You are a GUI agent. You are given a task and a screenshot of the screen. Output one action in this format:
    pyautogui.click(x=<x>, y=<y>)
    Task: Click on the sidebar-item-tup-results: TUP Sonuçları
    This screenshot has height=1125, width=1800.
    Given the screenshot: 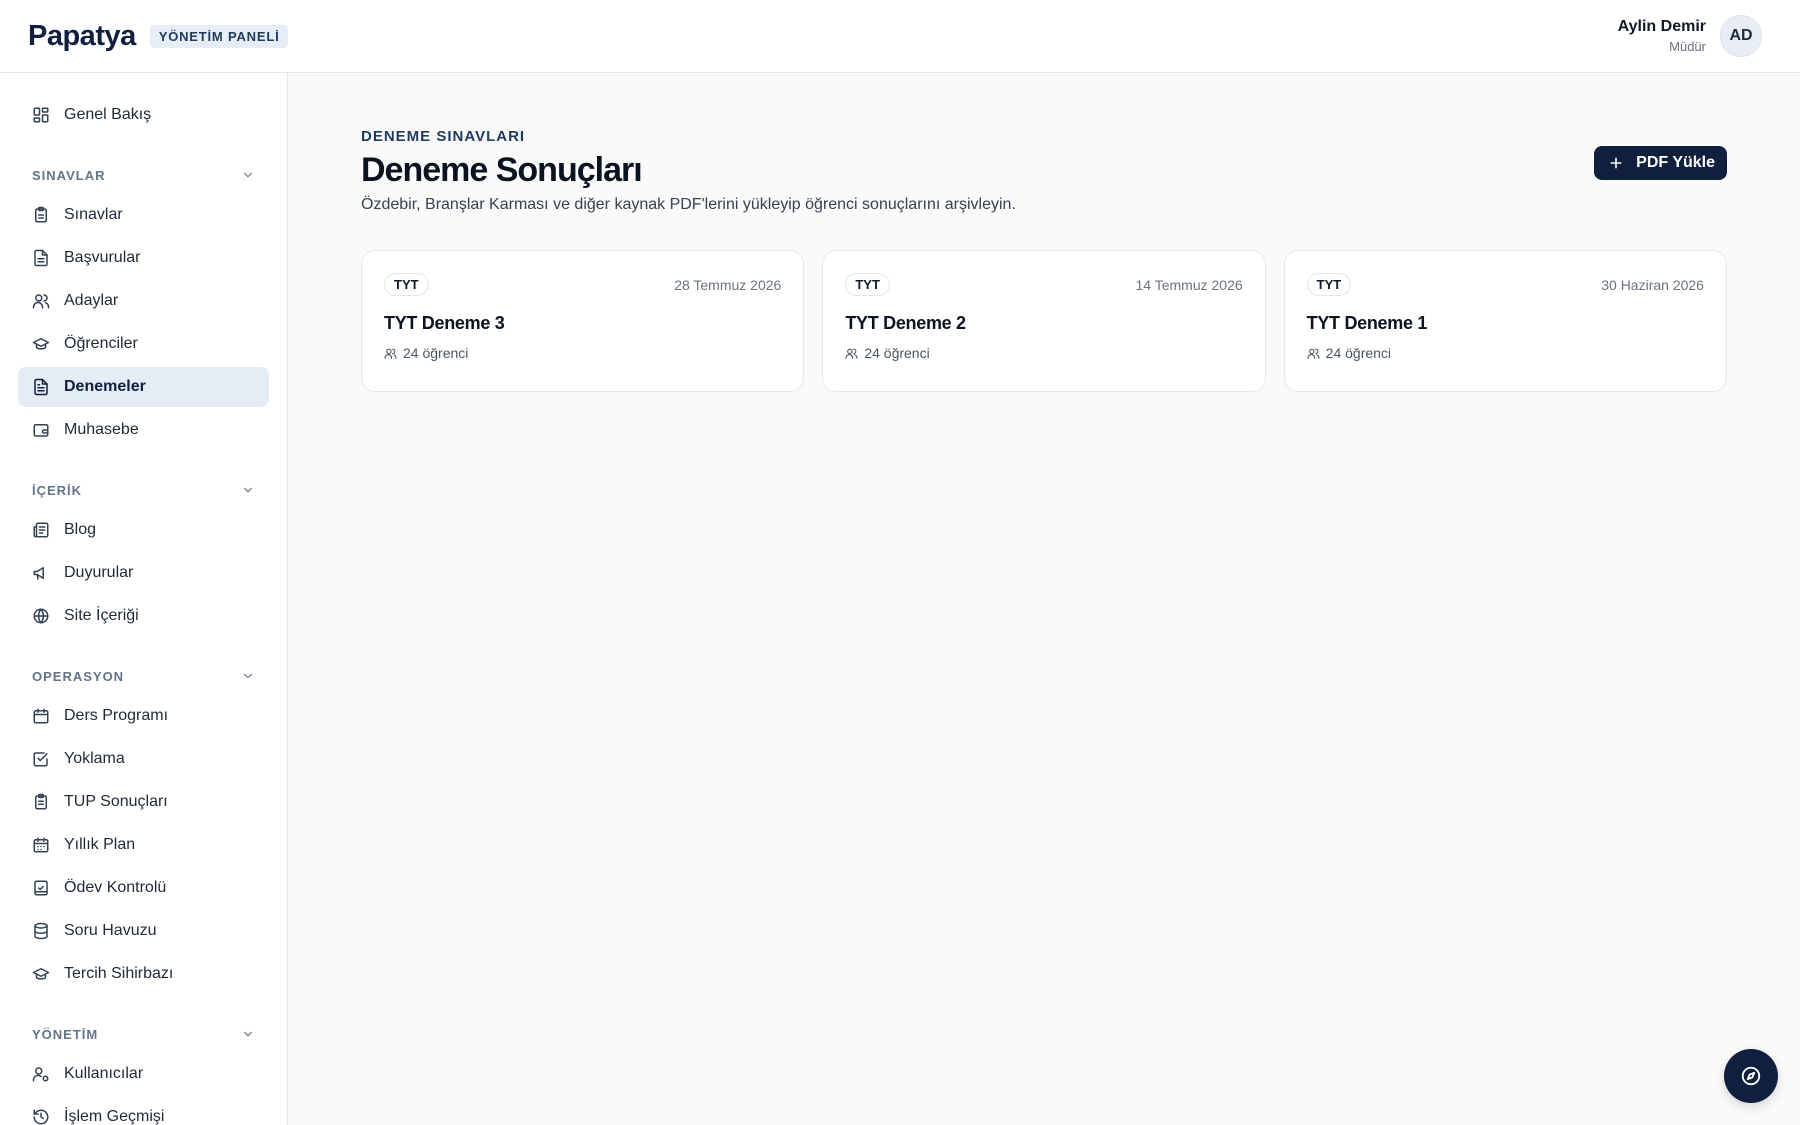 What is the action you would take?
    pyautogui.click(x=143, y=802)
    